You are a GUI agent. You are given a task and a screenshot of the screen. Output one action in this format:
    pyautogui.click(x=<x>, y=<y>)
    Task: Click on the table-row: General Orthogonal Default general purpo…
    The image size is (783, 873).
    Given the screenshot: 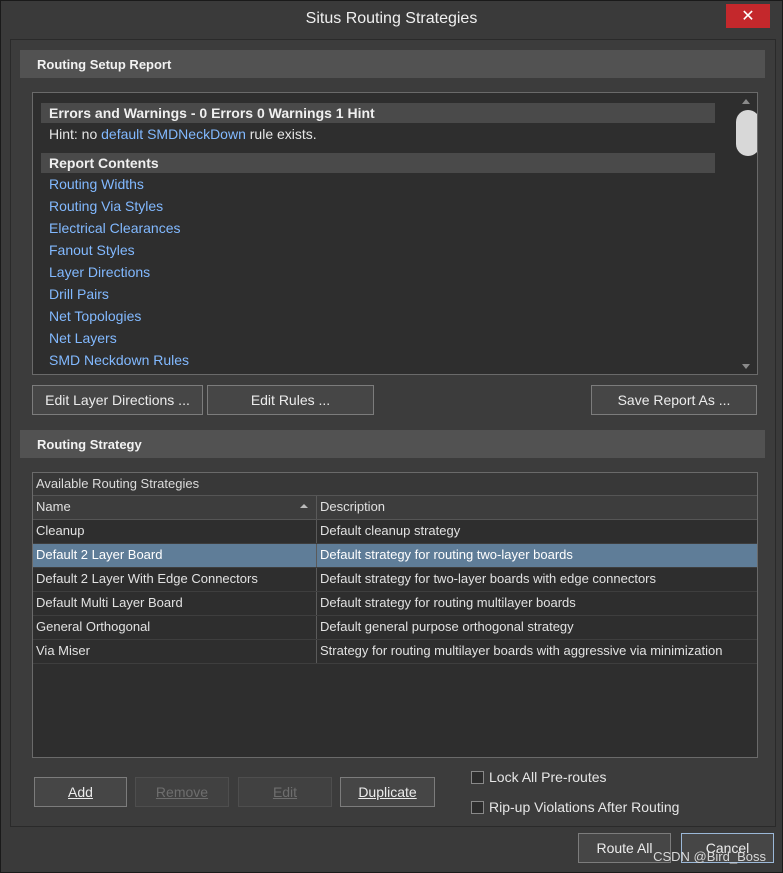 What is the action you would take?
    pyautogui.click(x=395, y=628)
    